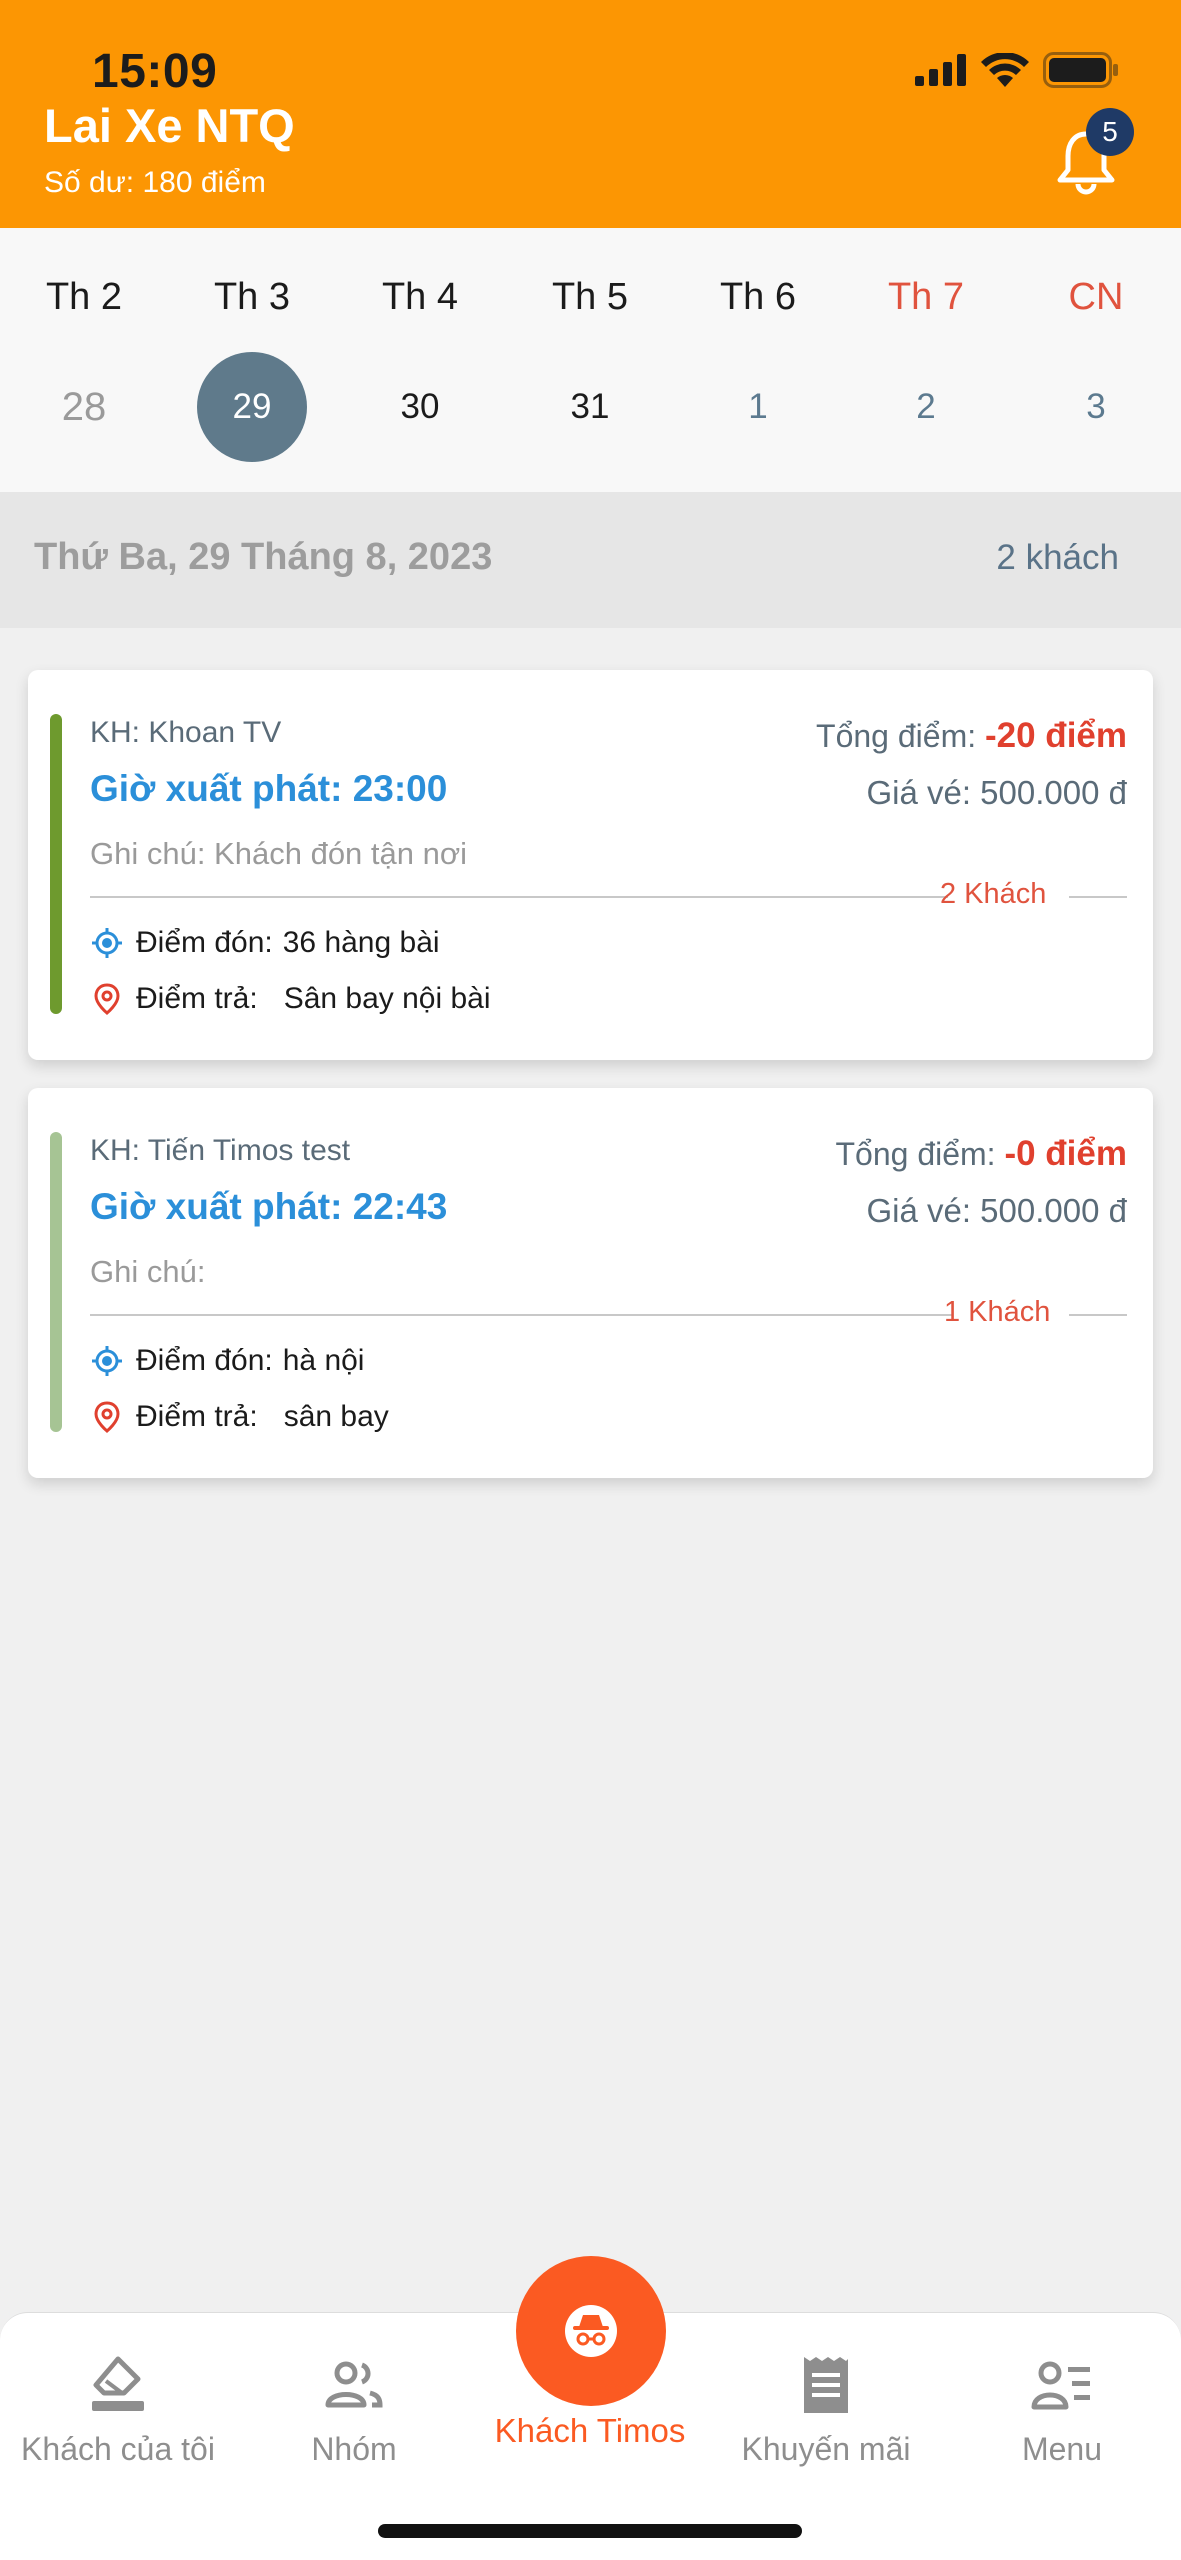  I want to click on total-points: Tổng điểm: -20 điểm, so click(971, 736).